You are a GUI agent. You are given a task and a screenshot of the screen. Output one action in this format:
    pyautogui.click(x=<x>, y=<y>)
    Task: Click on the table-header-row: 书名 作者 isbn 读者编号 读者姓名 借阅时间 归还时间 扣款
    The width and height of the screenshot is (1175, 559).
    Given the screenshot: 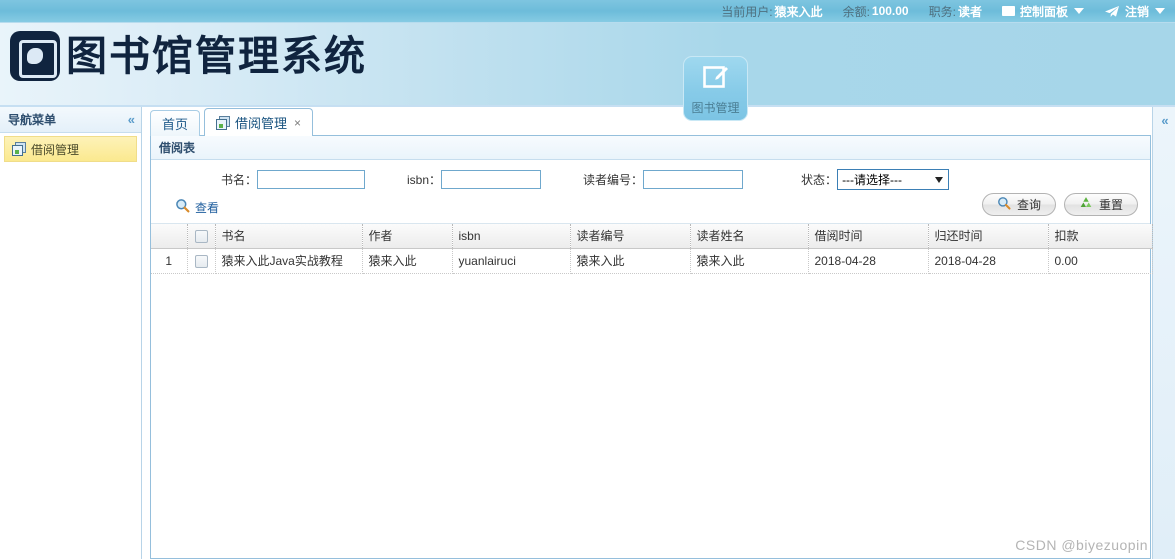 What is the action you would take?
    pyautogui.click(x=652, y=236)
    